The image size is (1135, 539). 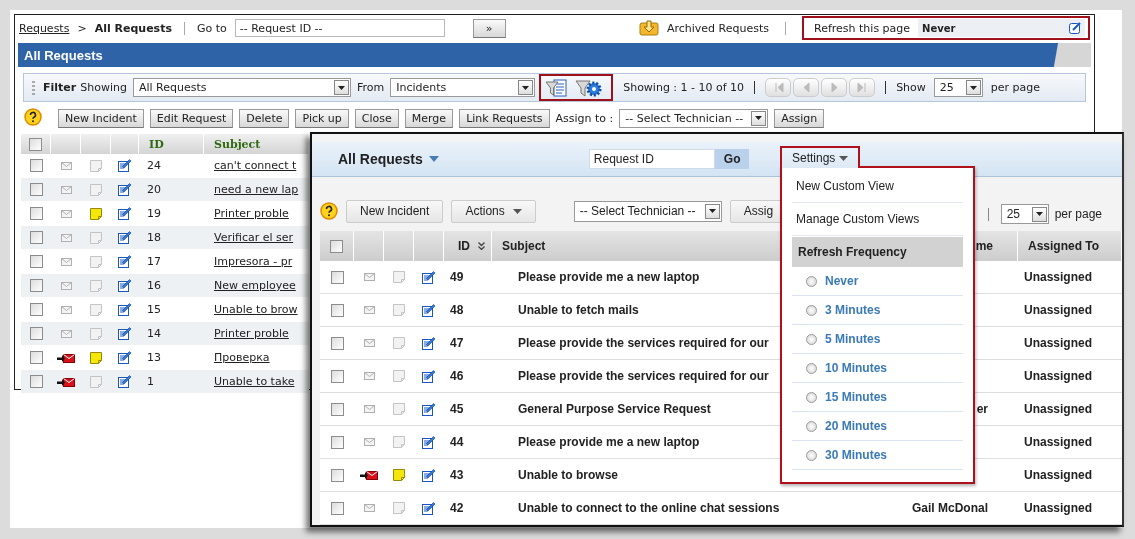 I want to click on caret-icon, so click(x=433, y=159).